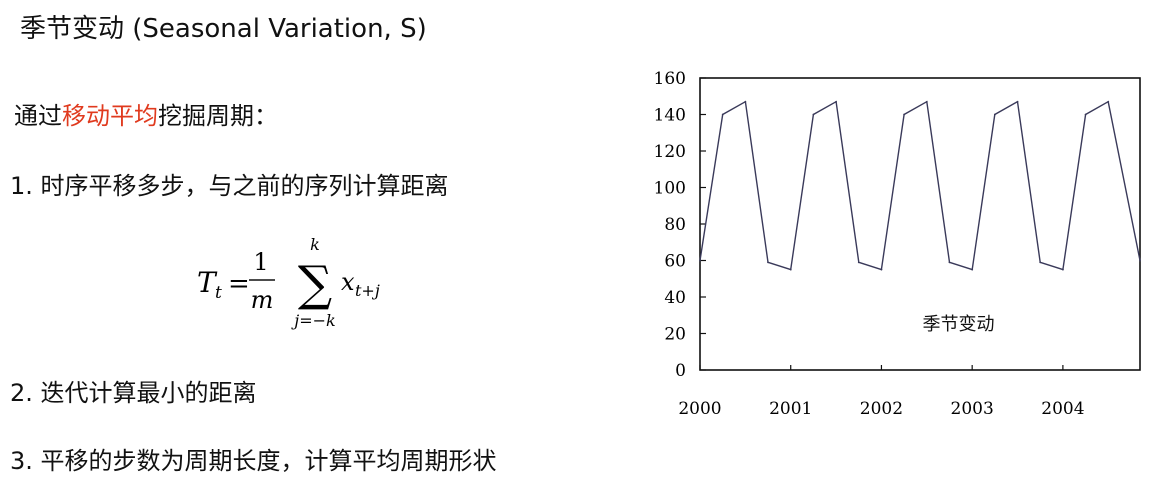 Image resolution: width=1166 pixels, height=491 pixels. What do you see at coordinates (313, 320) in the screenshot?
I see `formula-lower-limit: j=−k` at bounding box center [313, 320].